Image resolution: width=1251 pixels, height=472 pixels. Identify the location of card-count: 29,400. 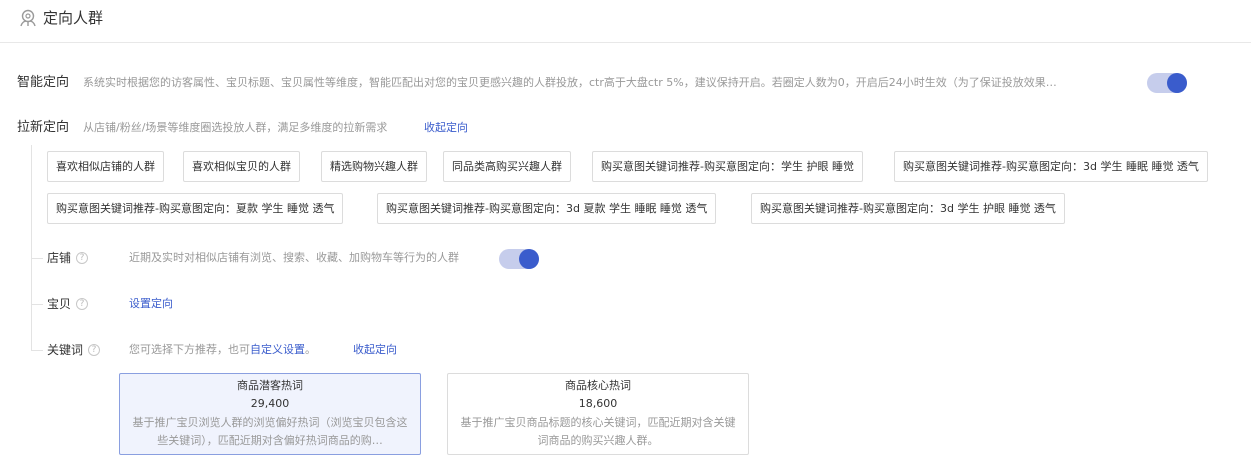
(270, 403).